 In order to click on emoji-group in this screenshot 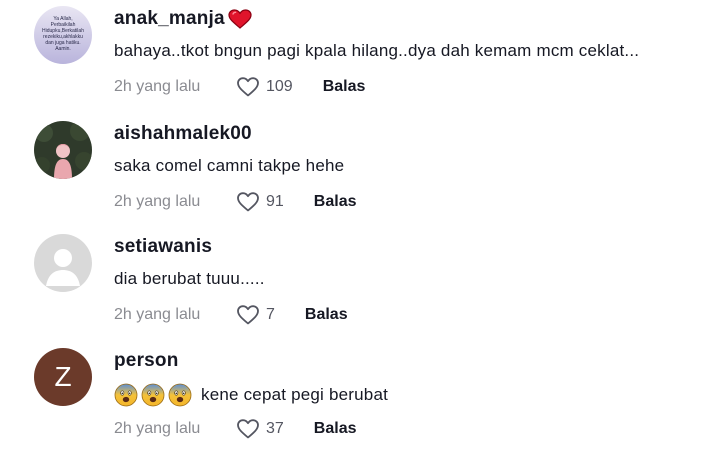, I will do `click(154, 395)`.